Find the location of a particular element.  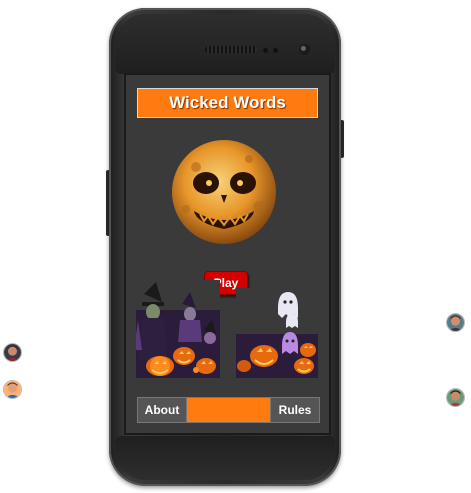

title-bar: Wicked Words is located at coordinates (227, 103).